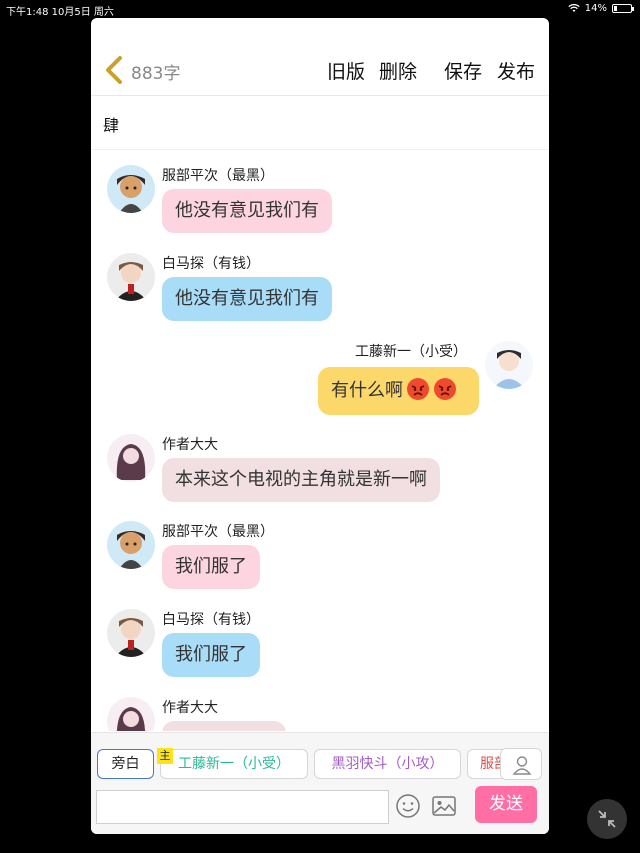  Describe the element at coordinates (320, 9) in the screenshot. I see `status-bar: 下午1:48 10月5日 周六 14%` at that location.